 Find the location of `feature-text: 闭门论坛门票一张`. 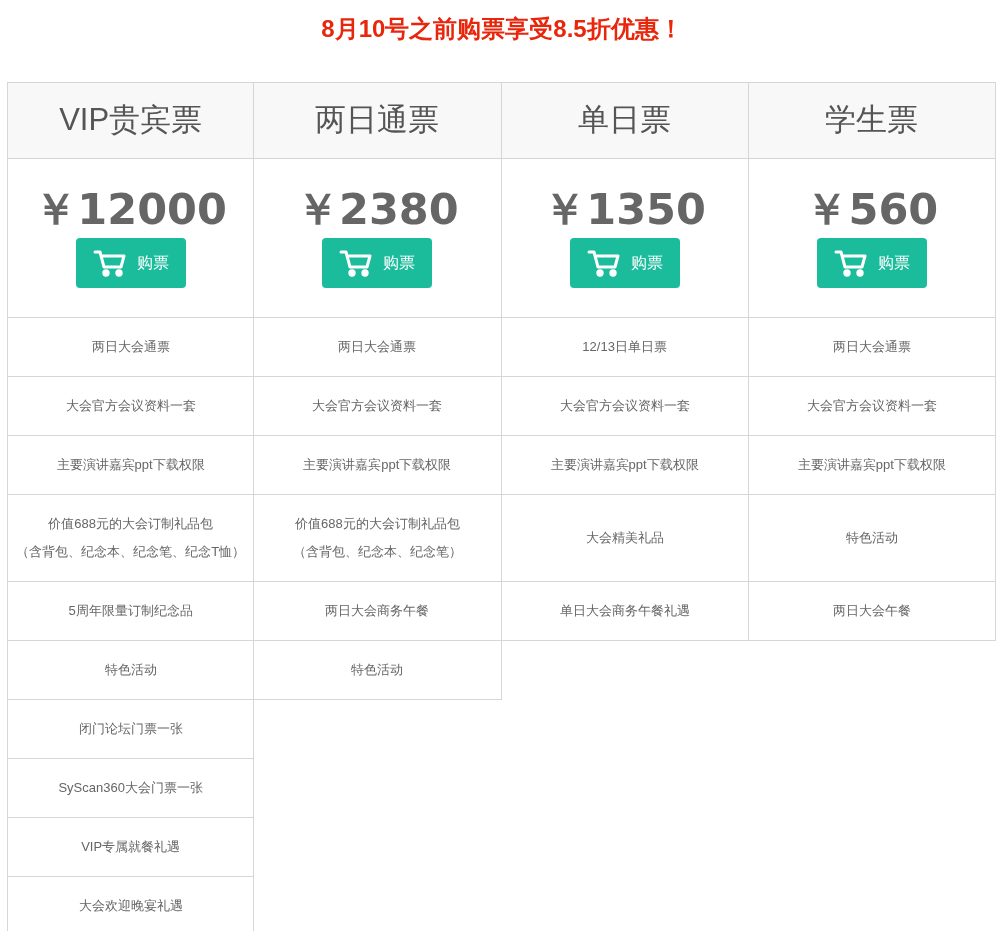

feature-text: 闭门论坛门票一张 is located at coordinates (130, 729).